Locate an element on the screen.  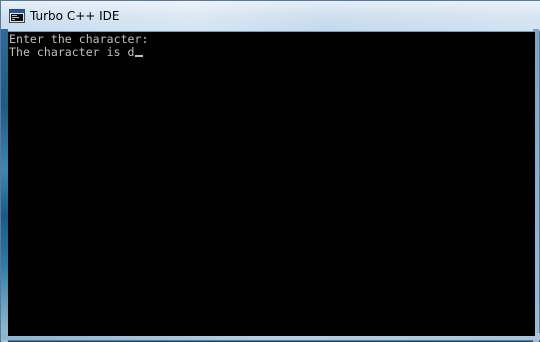
window-title: Turbo C++ IDE is located at coordinates (75, 16).